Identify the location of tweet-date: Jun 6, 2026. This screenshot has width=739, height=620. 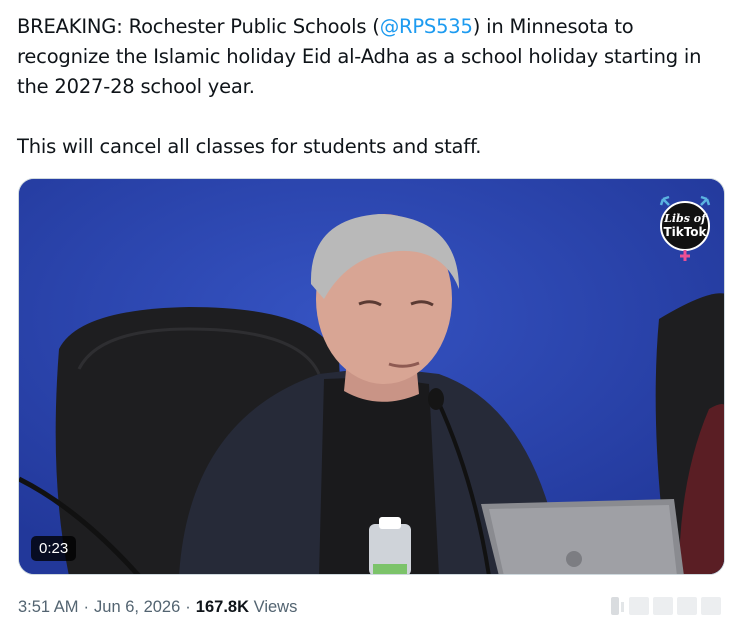
(137, 607).